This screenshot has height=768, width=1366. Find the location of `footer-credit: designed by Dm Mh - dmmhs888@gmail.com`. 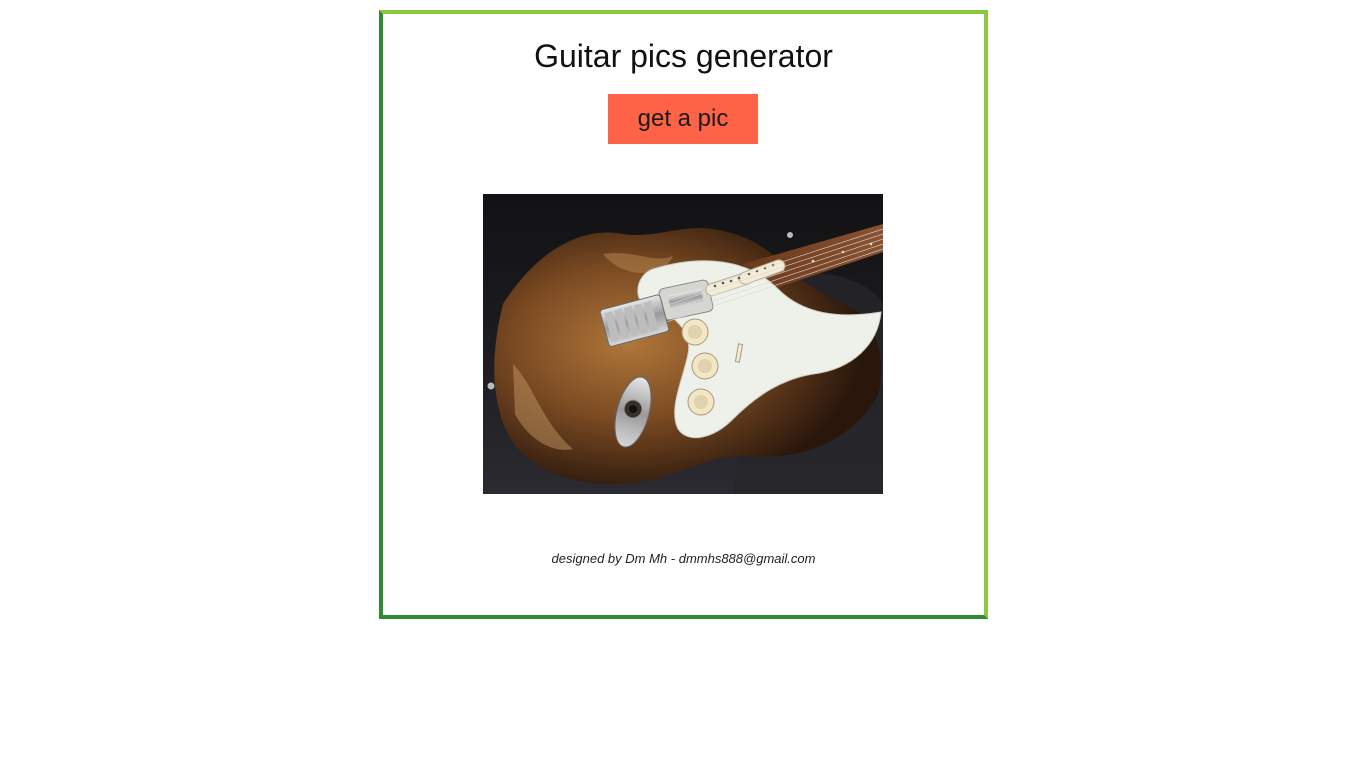

footer-credit: designed by Dm Mh - dmmhs888@gmail.com is located at coordinates (683, 558).